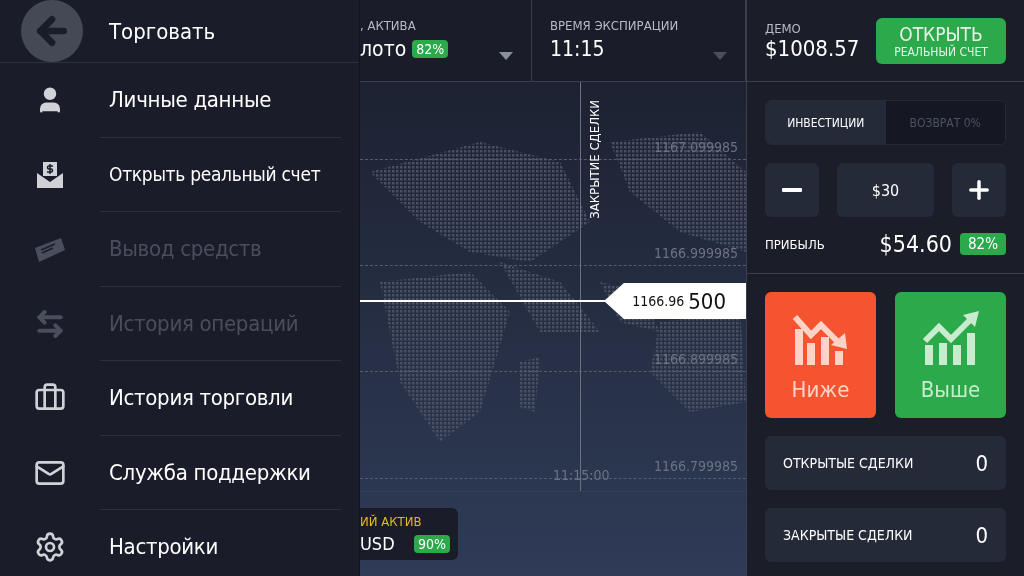 The image size is (1024, 576). Describe the element at coordinates (695, 359) in the screenshot. I see `price-level-label: 1166.899985` at that location.